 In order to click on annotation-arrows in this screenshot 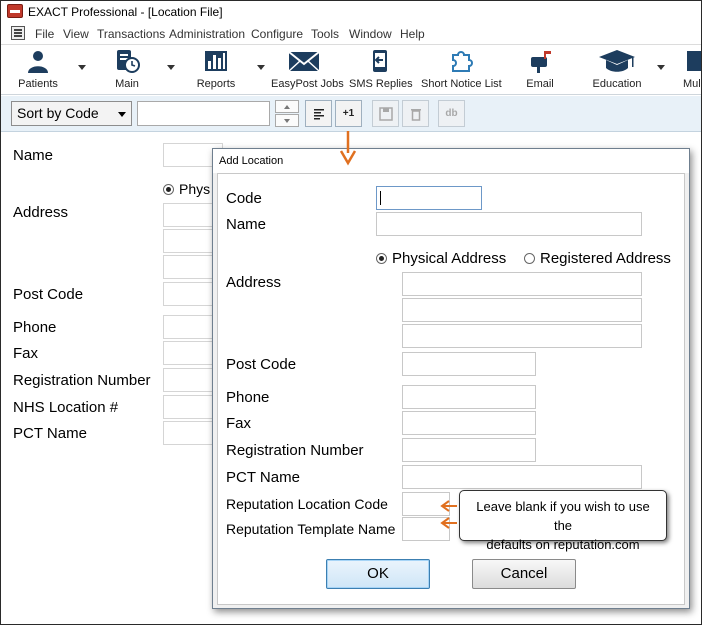, I will do `click(398, 330)`.